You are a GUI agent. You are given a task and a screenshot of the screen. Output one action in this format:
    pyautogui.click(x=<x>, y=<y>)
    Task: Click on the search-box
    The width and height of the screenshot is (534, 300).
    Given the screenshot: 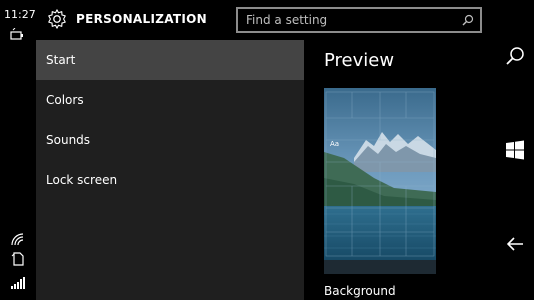 What is the action you would take?
    pyautogui.click(x=359, y=20)
    